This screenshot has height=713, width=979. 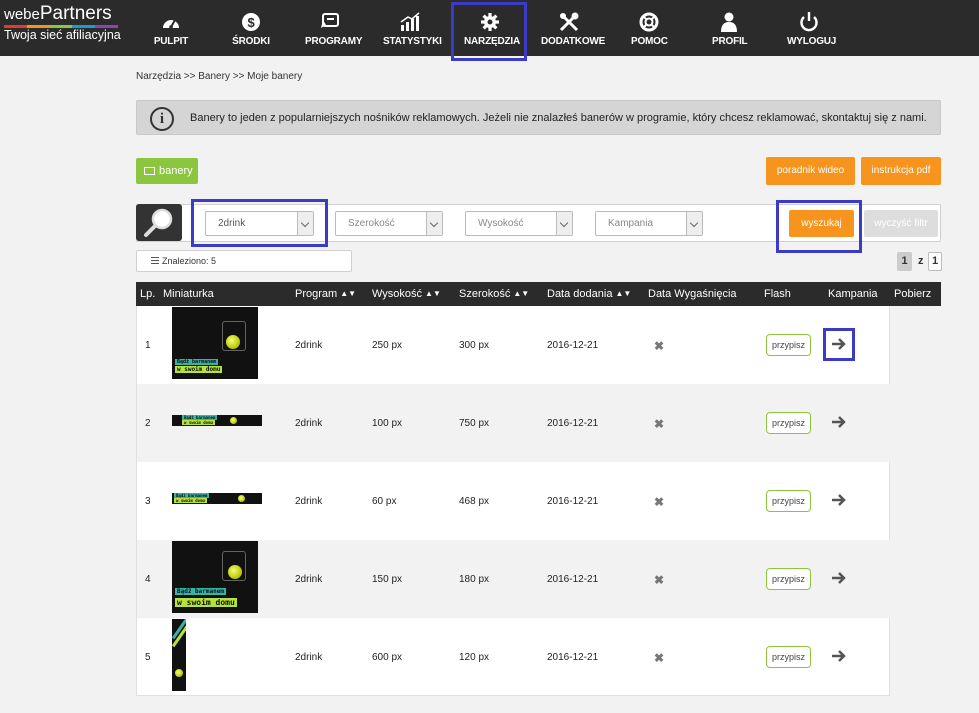 I want to click on campaign-select: Kampania, so click(x=649, y=223).